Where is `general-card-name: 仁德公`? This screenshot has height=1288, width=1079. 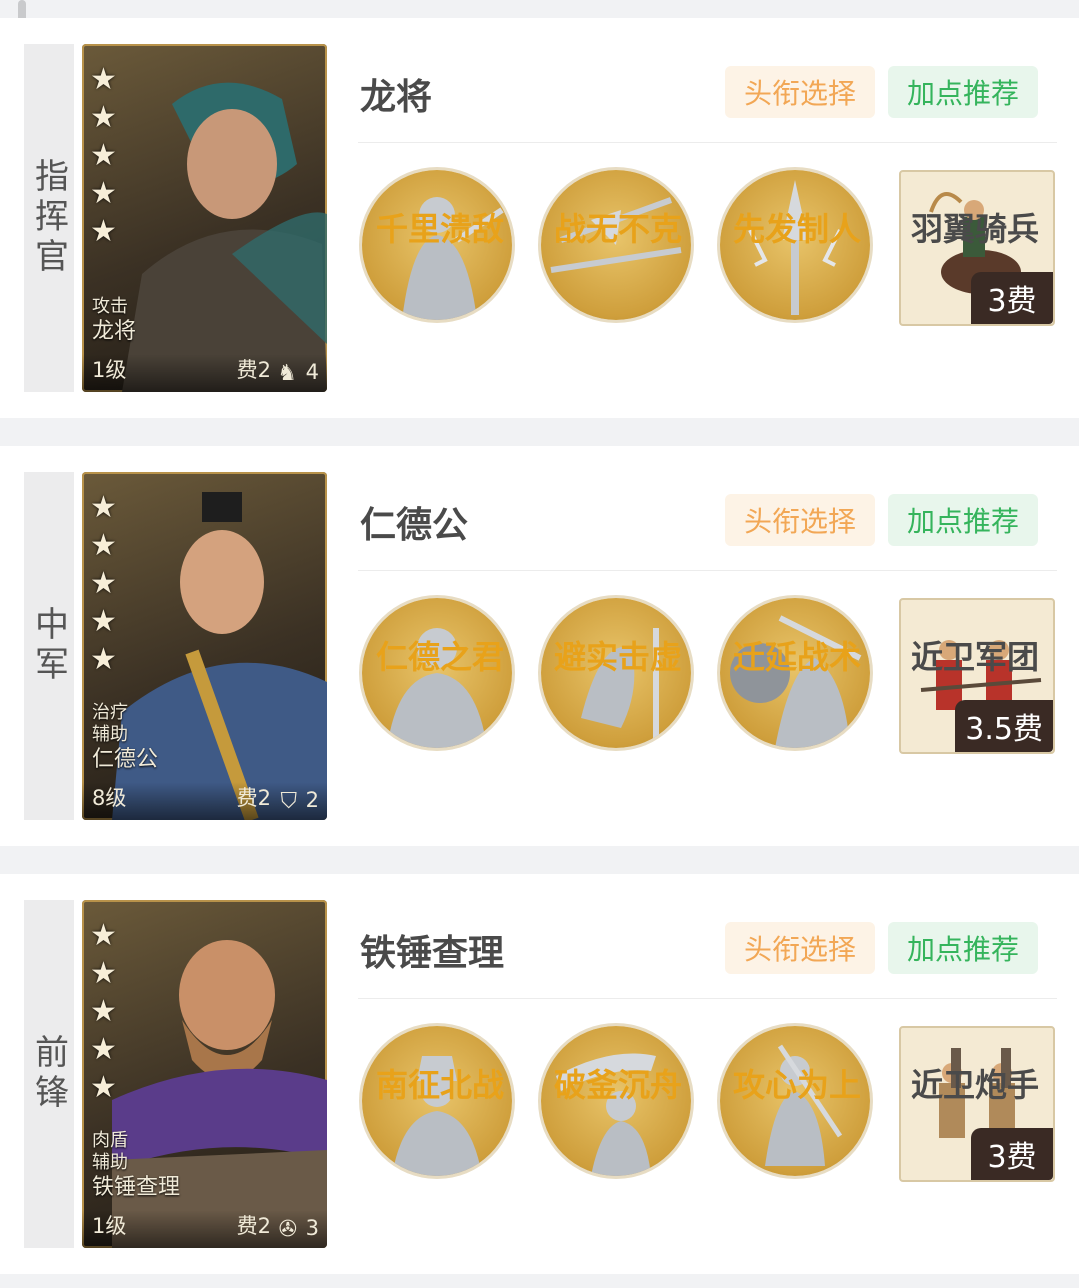
general-card-name: 仁德公 is located at coordinates (125, 759).